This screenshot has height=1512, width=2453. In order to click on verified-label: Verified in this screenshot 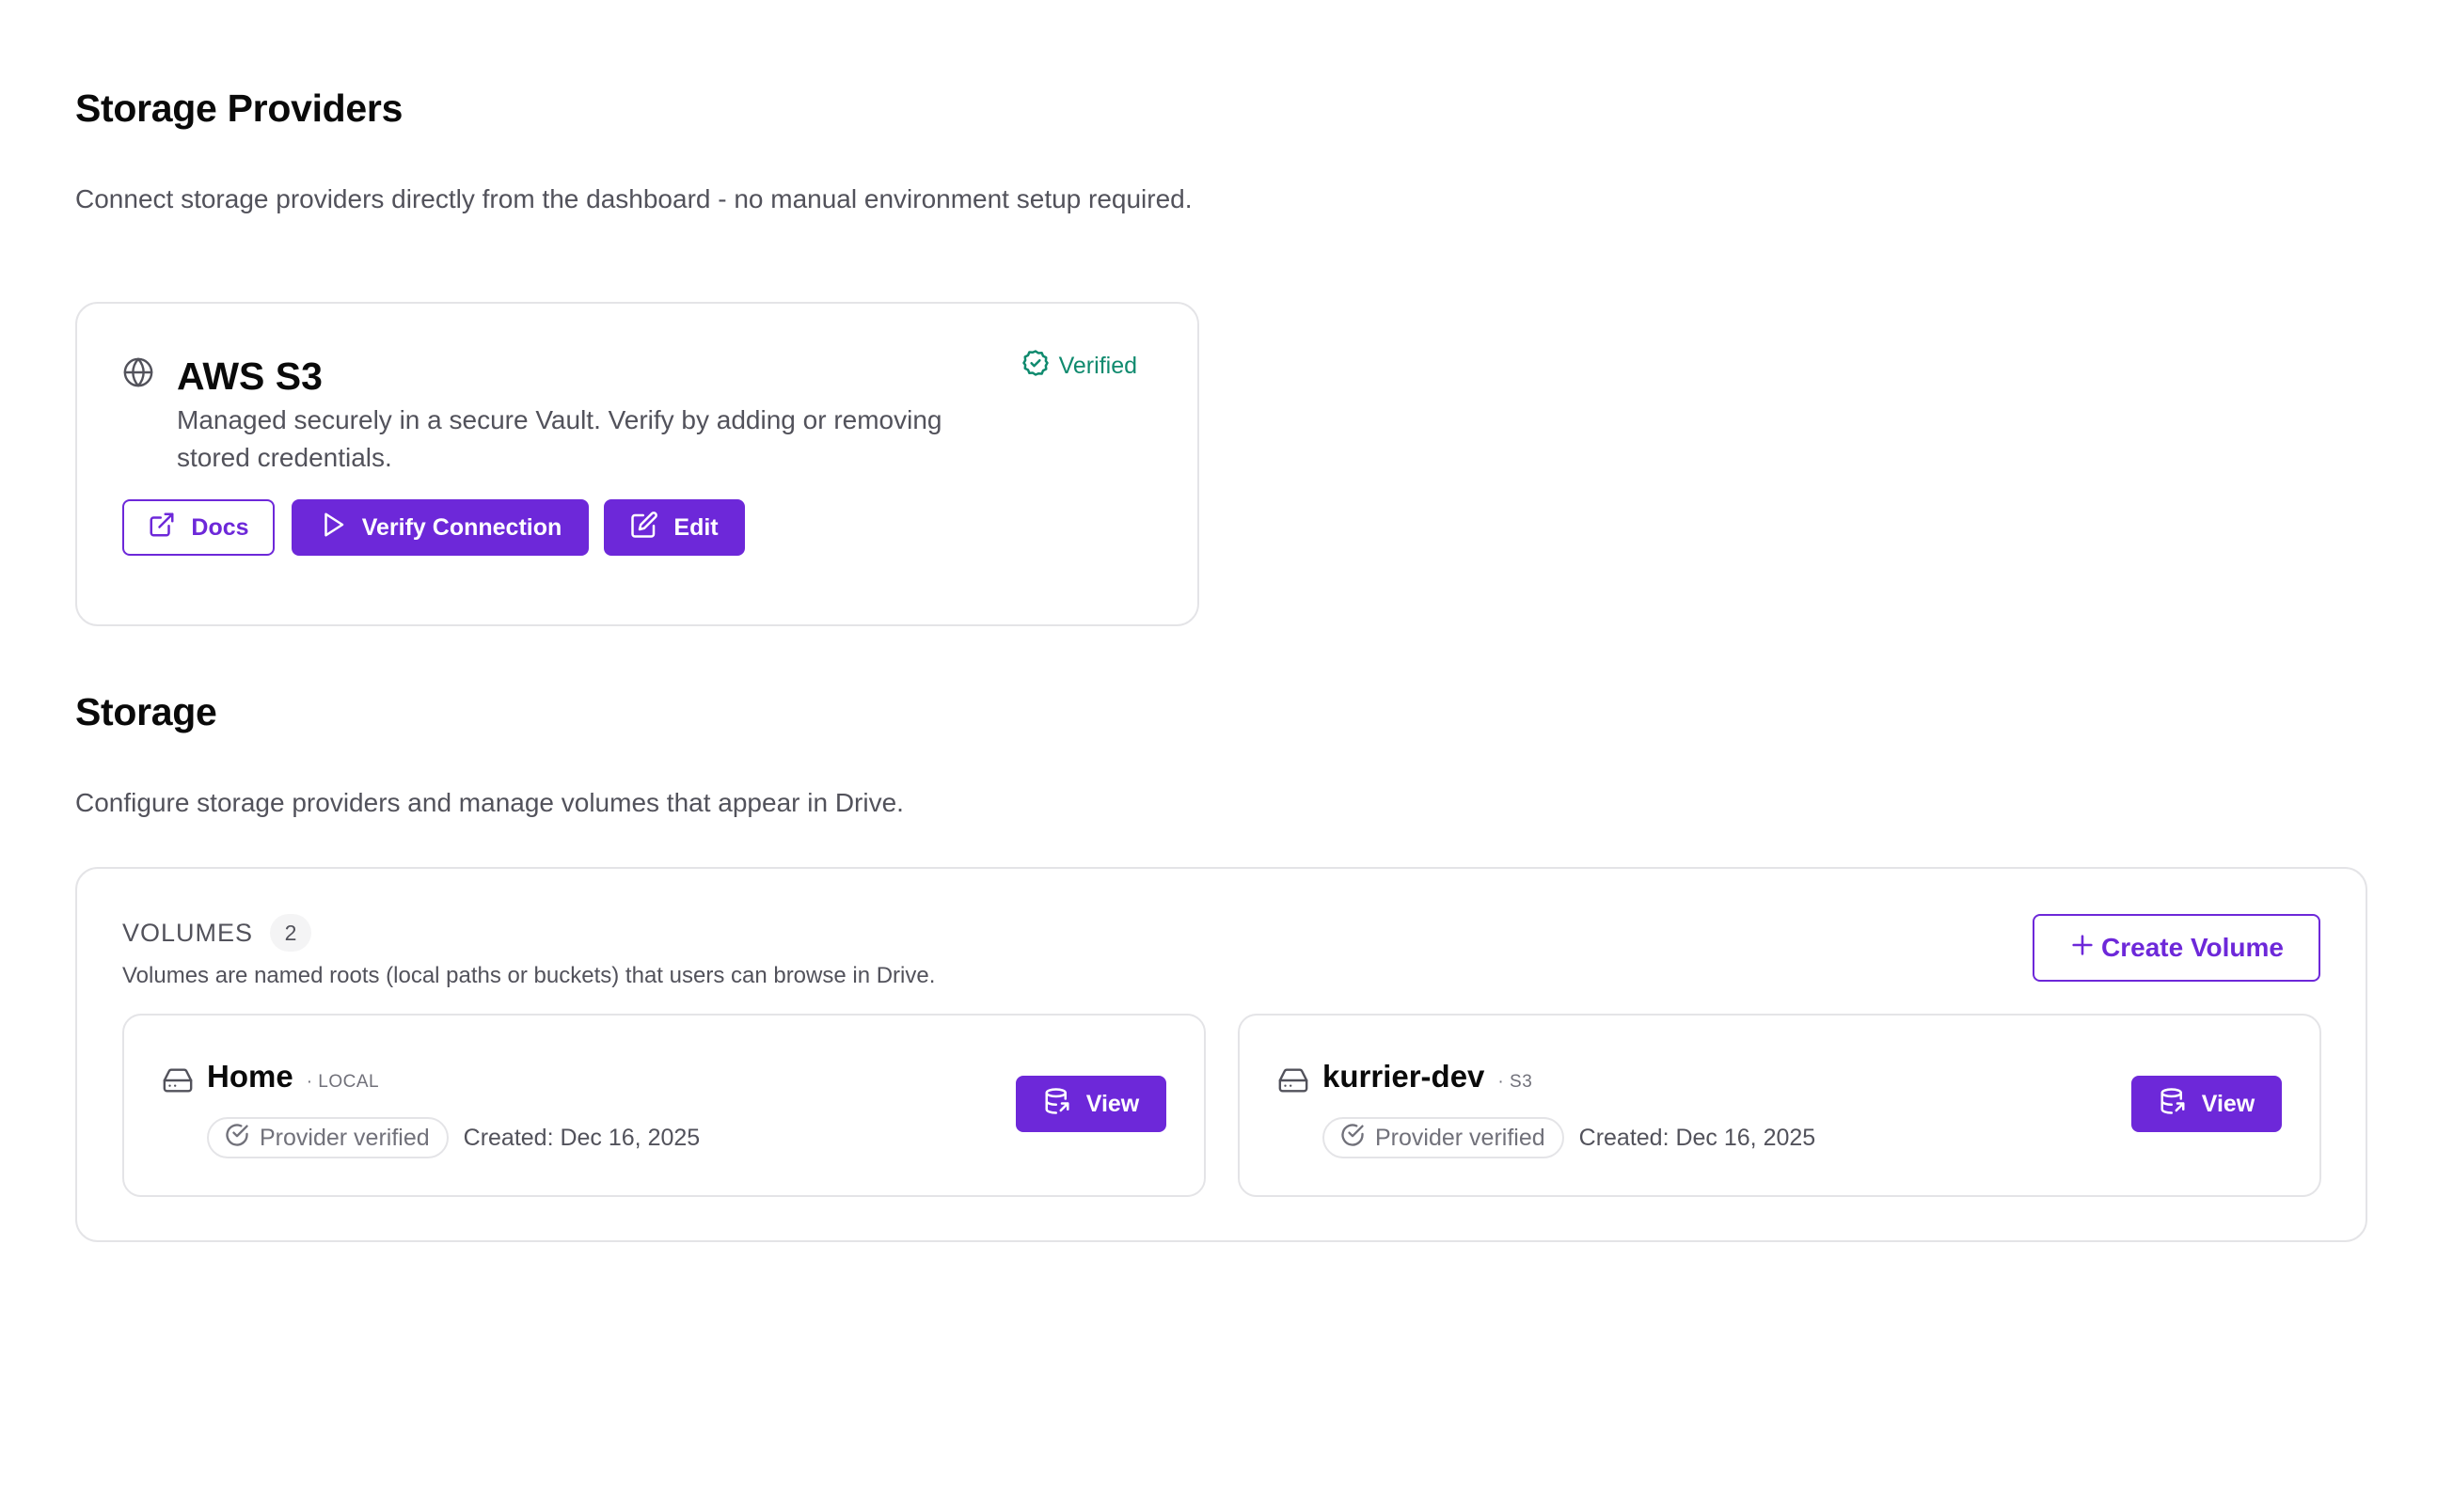, I will do `click(1097, 366)`.